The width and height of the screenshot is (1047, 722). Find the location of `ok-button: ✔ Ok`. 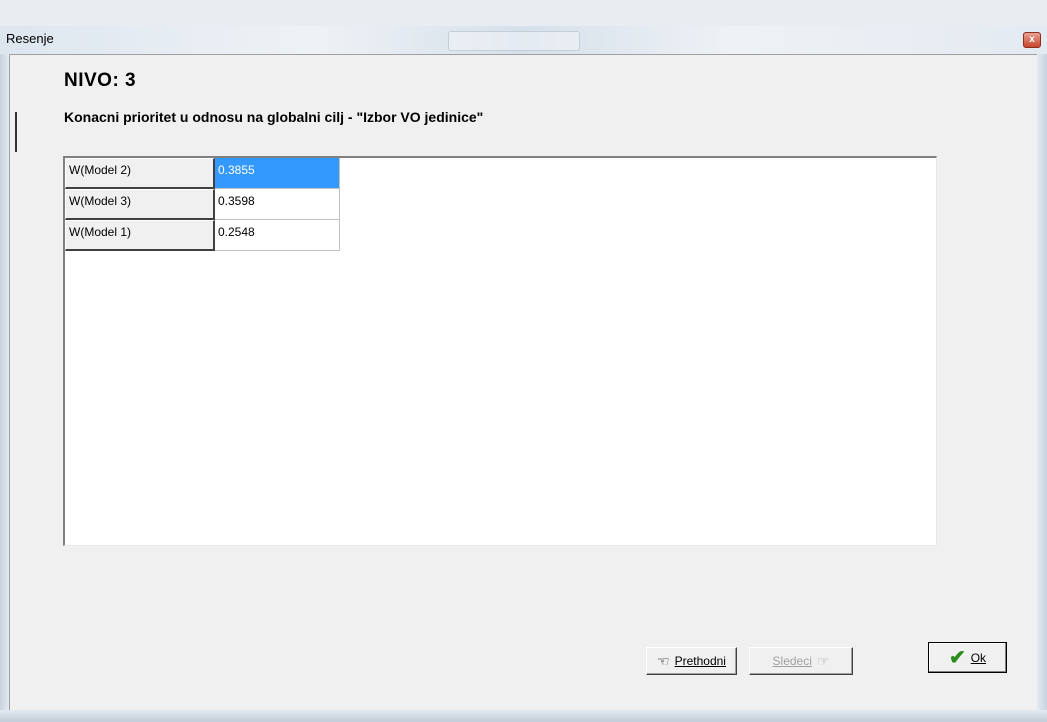

ok-button: ✔ Ok is located at coordinates (967, 657).